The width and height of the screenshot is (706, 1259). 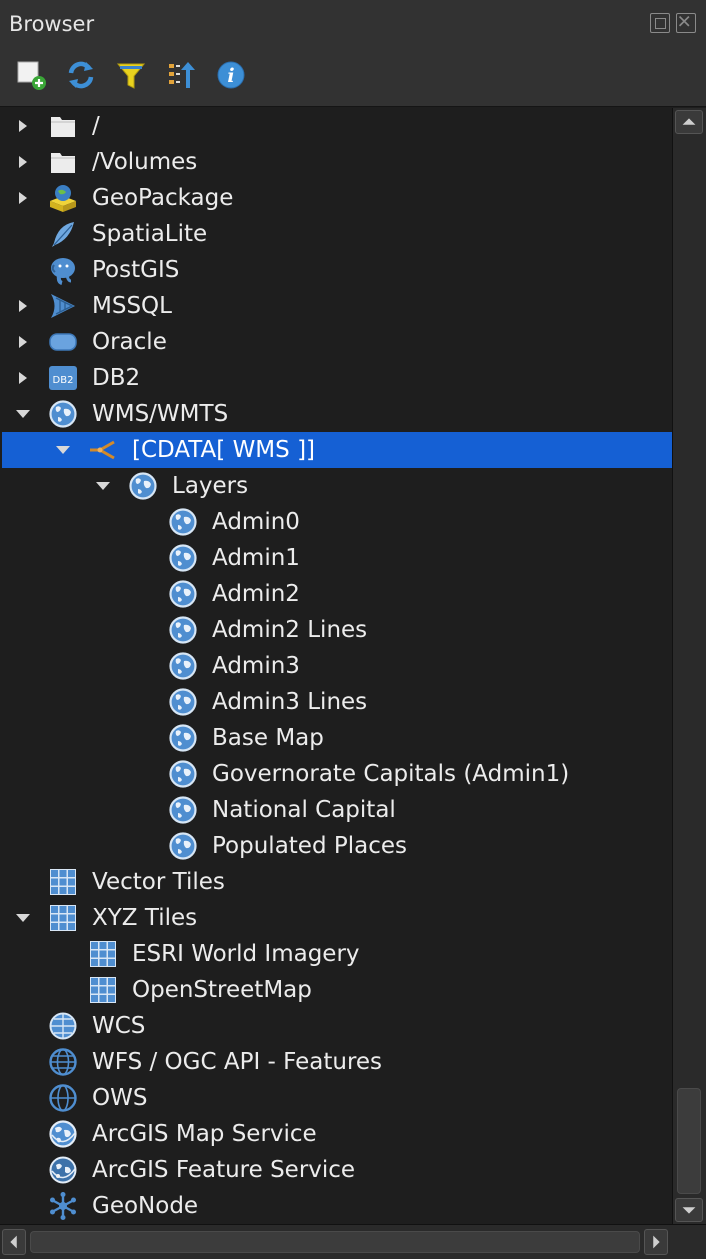 I want to click on tree-item: XYZ Tiles, so click(x=337, y=918).